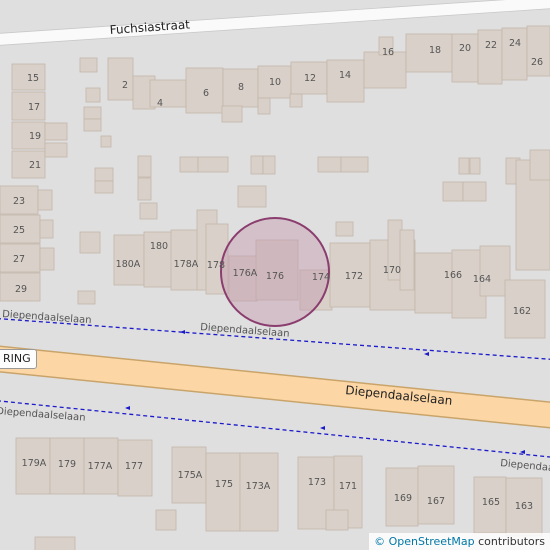  Describe the element at coordinates (19, 201) in the screenshot. I see `house-number: 23` at that location.